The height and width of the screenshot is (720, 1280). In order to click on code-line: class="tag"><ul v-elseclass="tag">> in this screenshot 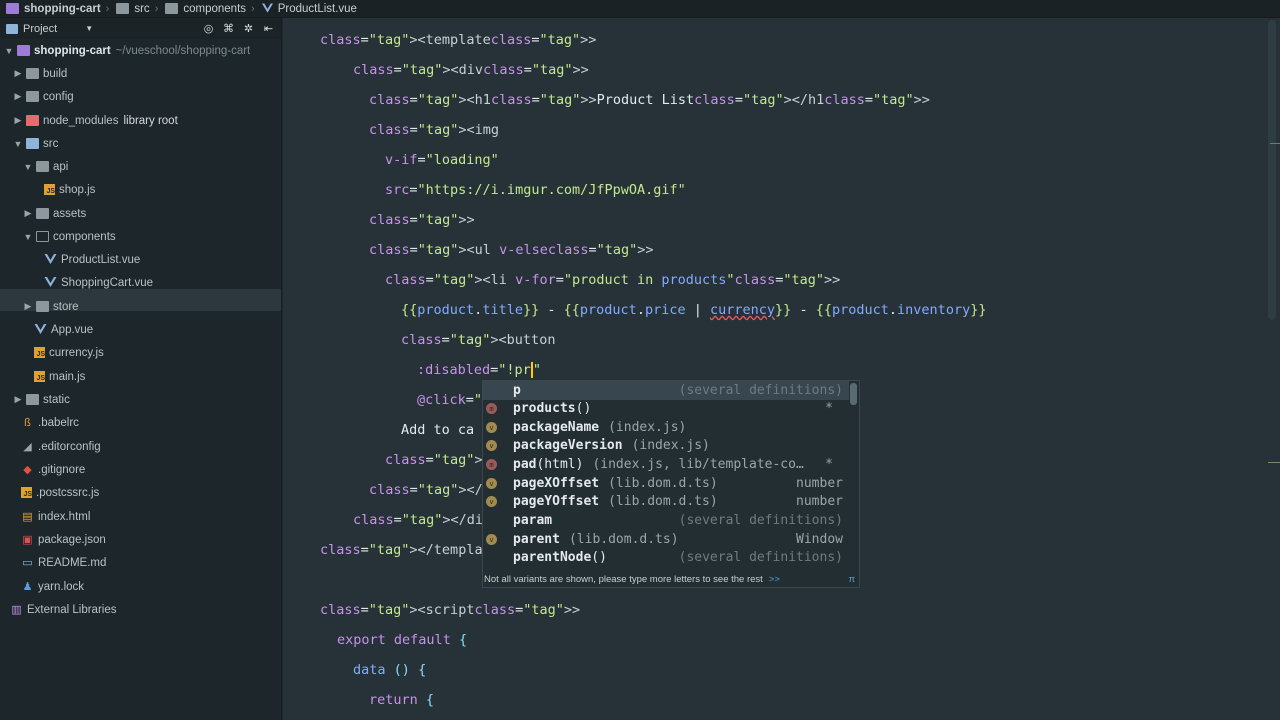, I will do `click(511, 250)`.